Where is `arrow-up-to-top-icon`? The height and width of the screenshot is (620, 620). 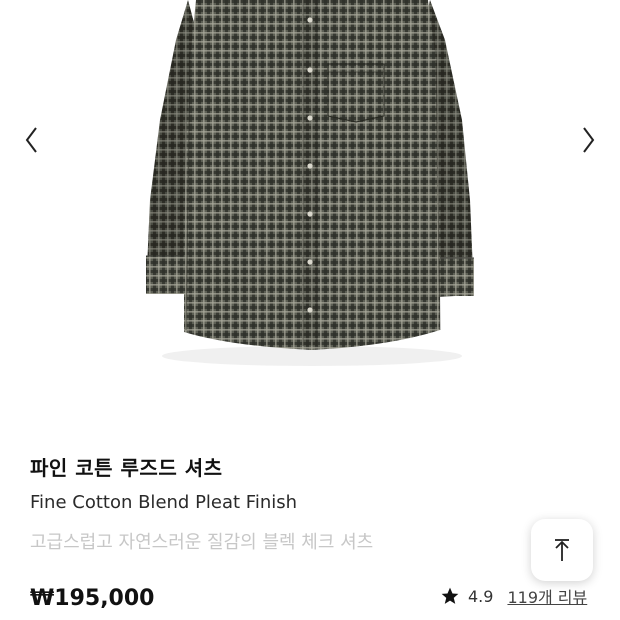 arrow-up-to-top-icon is located at coordinates (562, 550).